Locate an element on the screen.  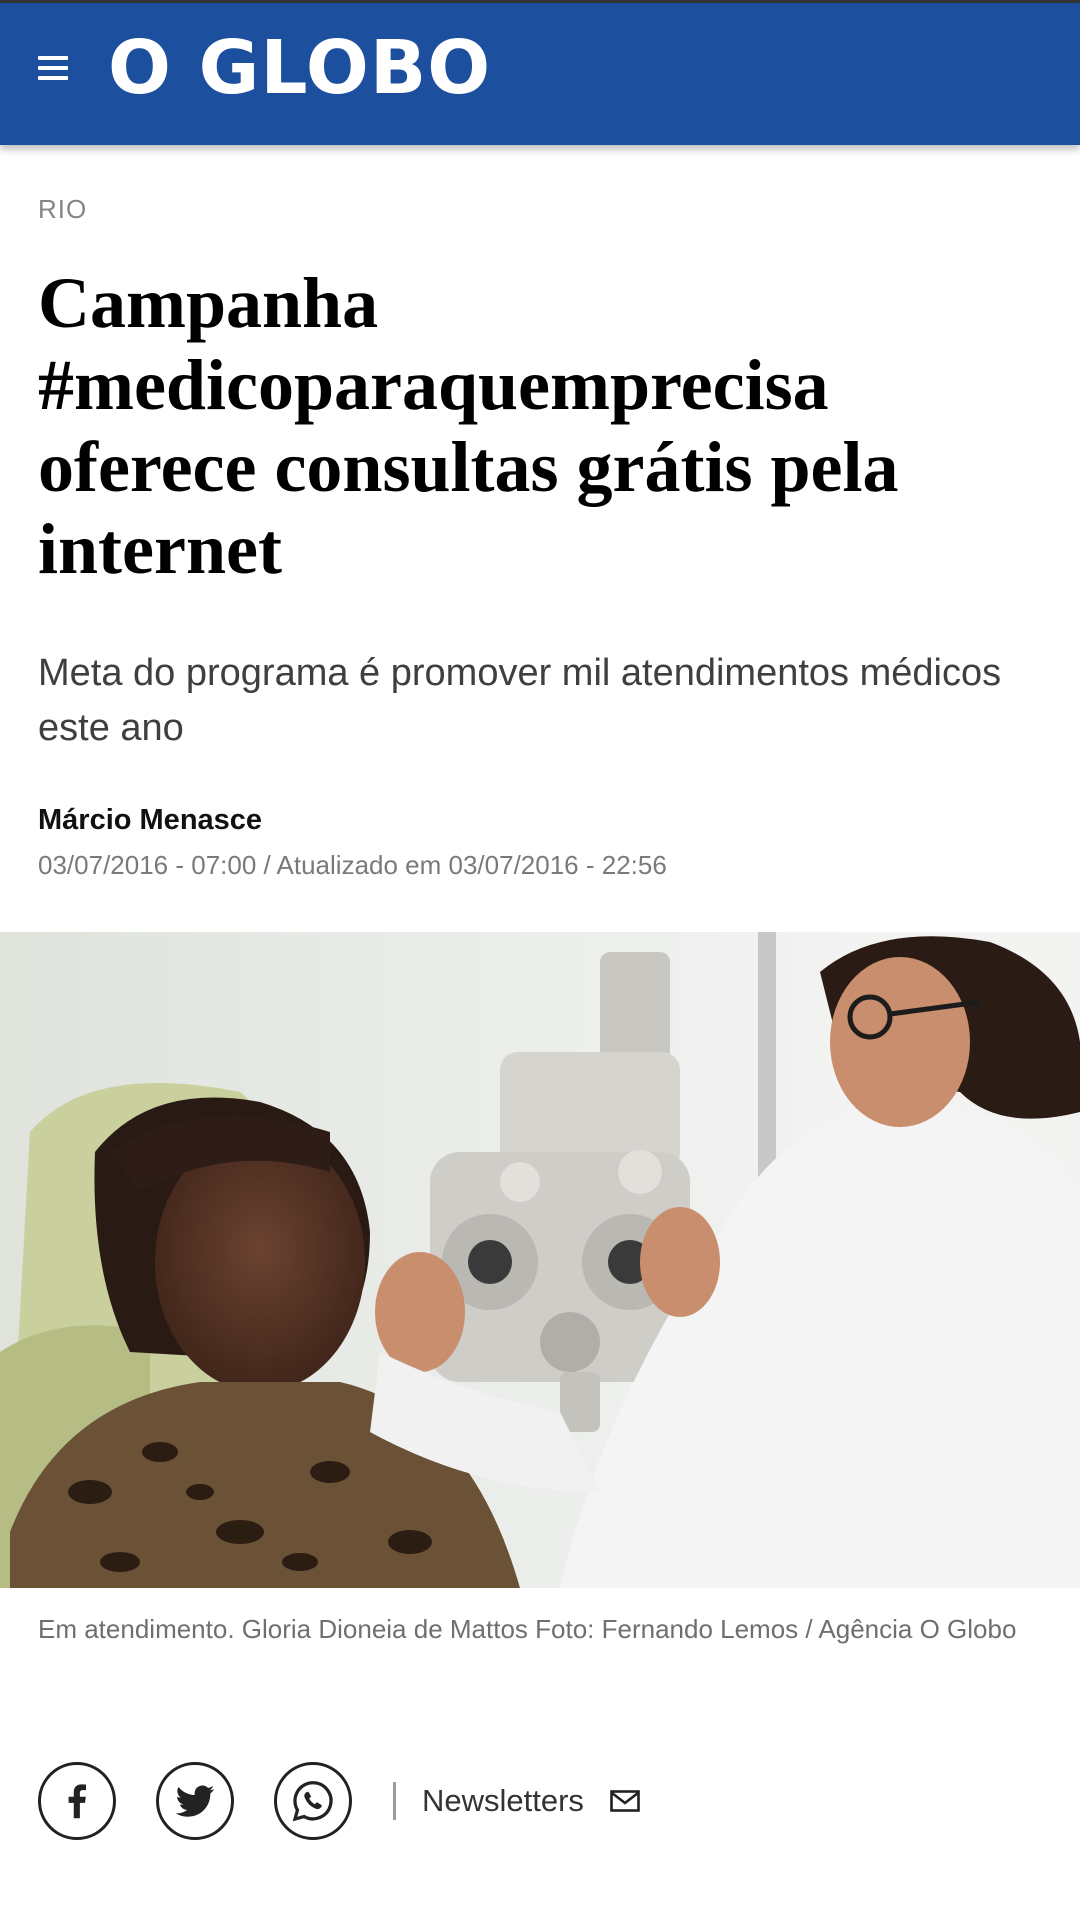
newsletters-link: Newsletters is located at coordinates (531, 1801).